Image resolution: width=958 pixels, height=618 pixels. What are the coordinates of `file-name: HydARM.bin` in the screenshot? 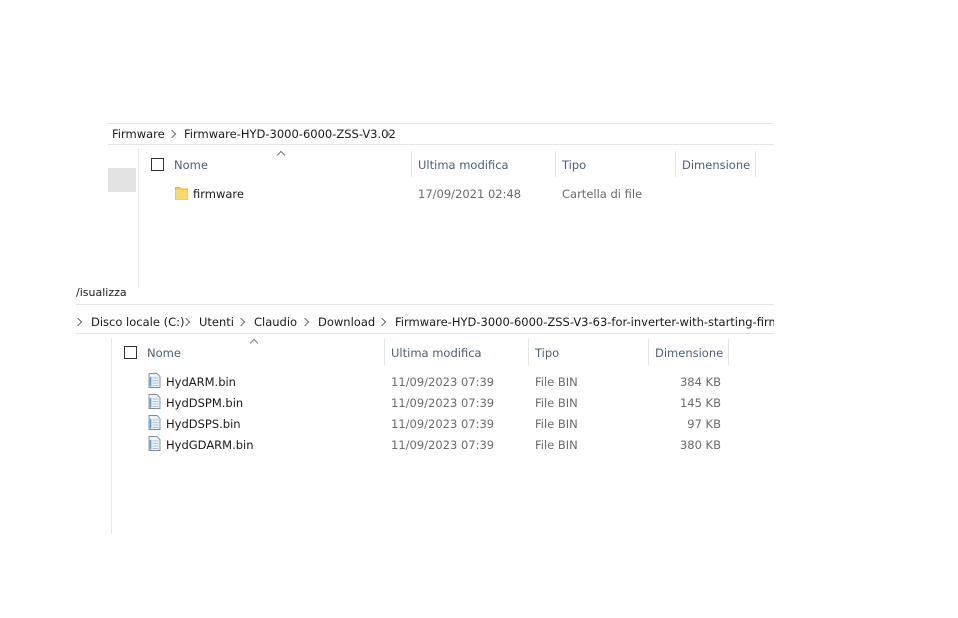 It's located at (201, 382).